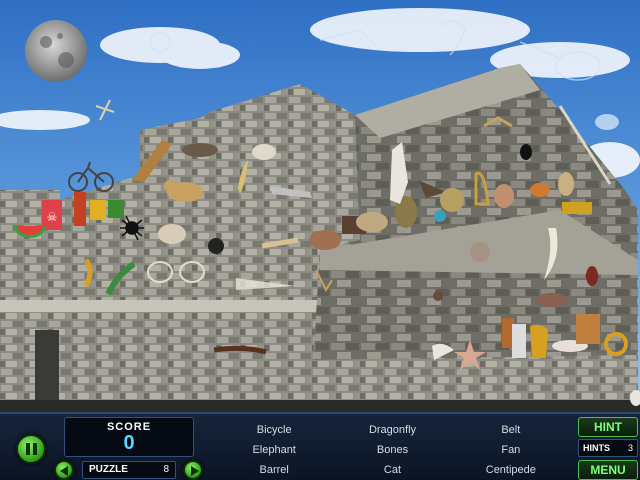 The height and width of the screenshot is (480, 640). I want to click on find-item: Bones, so click(392, 450).